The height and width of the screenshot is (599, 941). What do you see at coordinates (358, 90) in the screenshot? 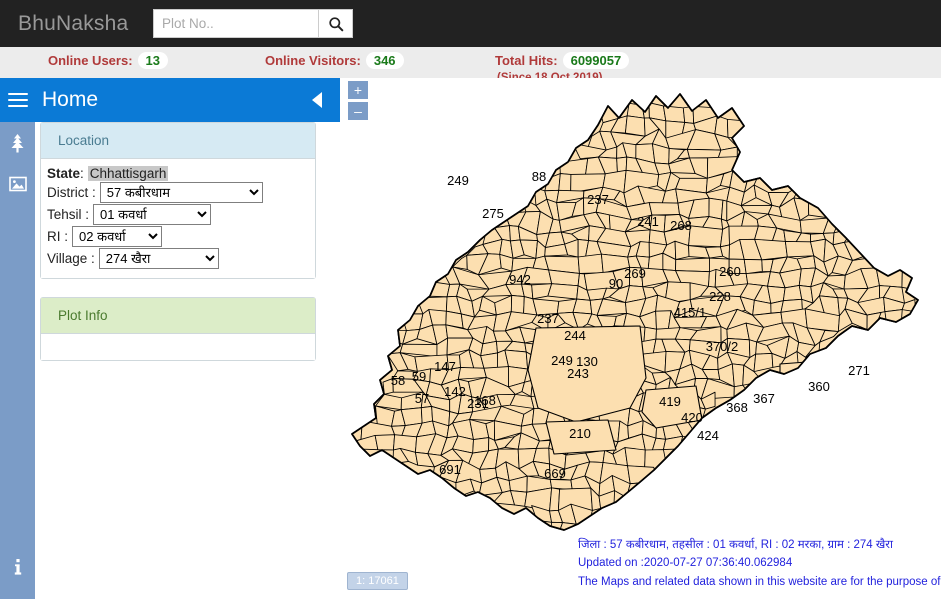
I see `zoom-in-button: +` at bounding box center [358, 90].